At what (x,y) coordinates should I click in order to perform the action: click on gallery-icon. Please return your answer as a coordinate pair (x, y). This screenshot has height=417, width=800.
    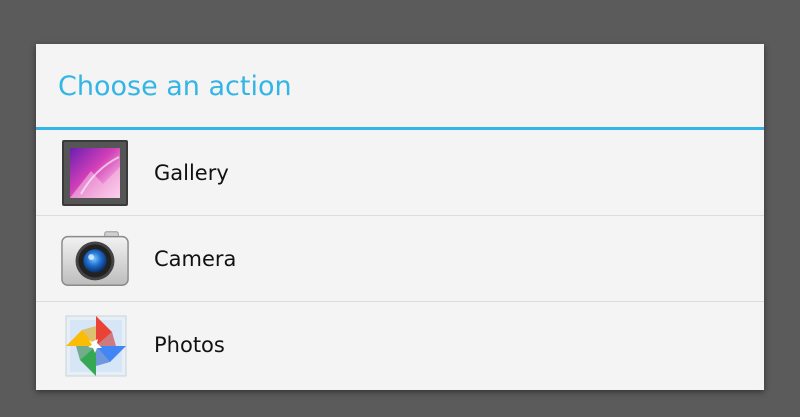
    Looking at the image, I should click on (95, 173).